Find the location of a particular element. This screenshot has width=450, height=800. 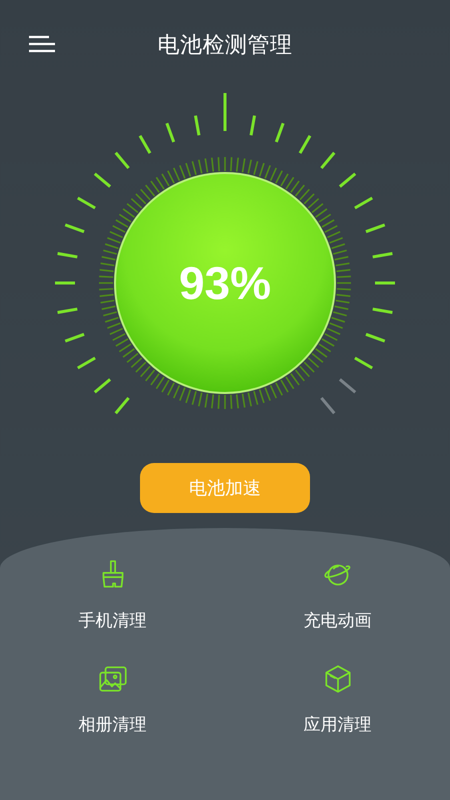

battery-percentage: 93% is located at coordinates (225, 283).